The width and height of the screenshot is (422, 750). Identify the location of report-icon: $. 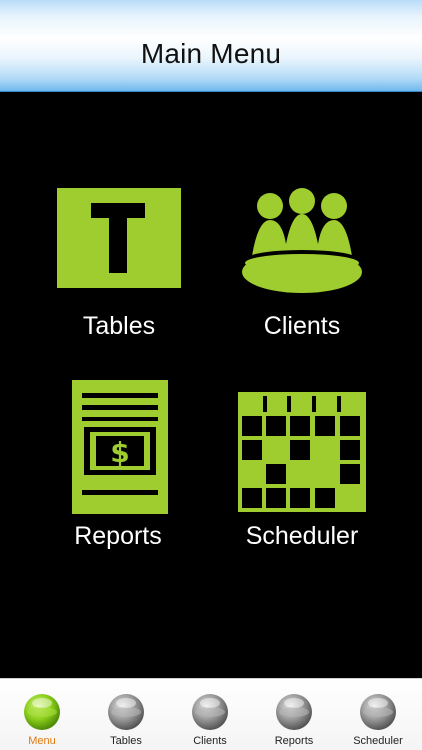
(120, 447).